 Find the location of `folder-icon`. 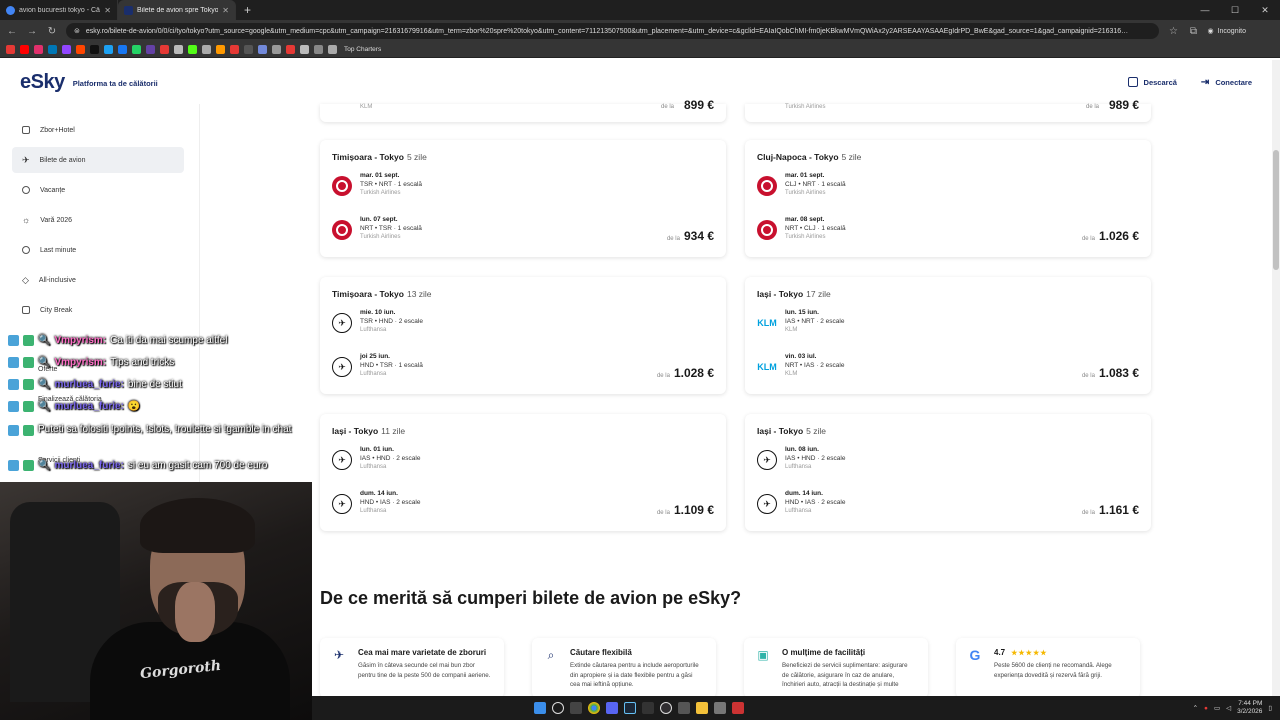

folder-icon is located at coordinates (702, 708).